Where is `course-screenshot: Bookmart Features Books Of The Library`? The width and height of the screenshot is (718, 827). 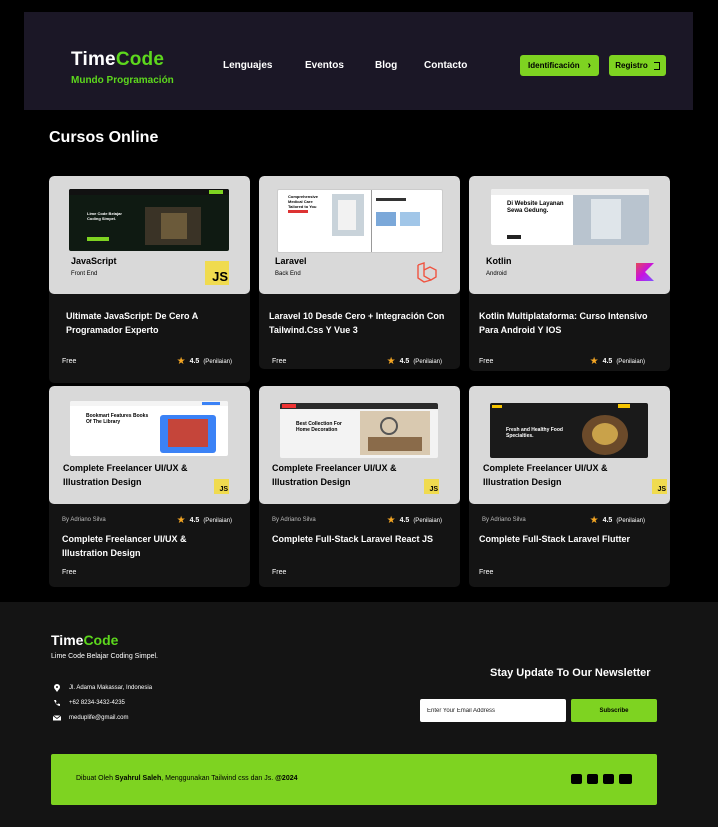
course-screenshot: Bookmart Features Books Of The Library is located at coordinates (149, 428).